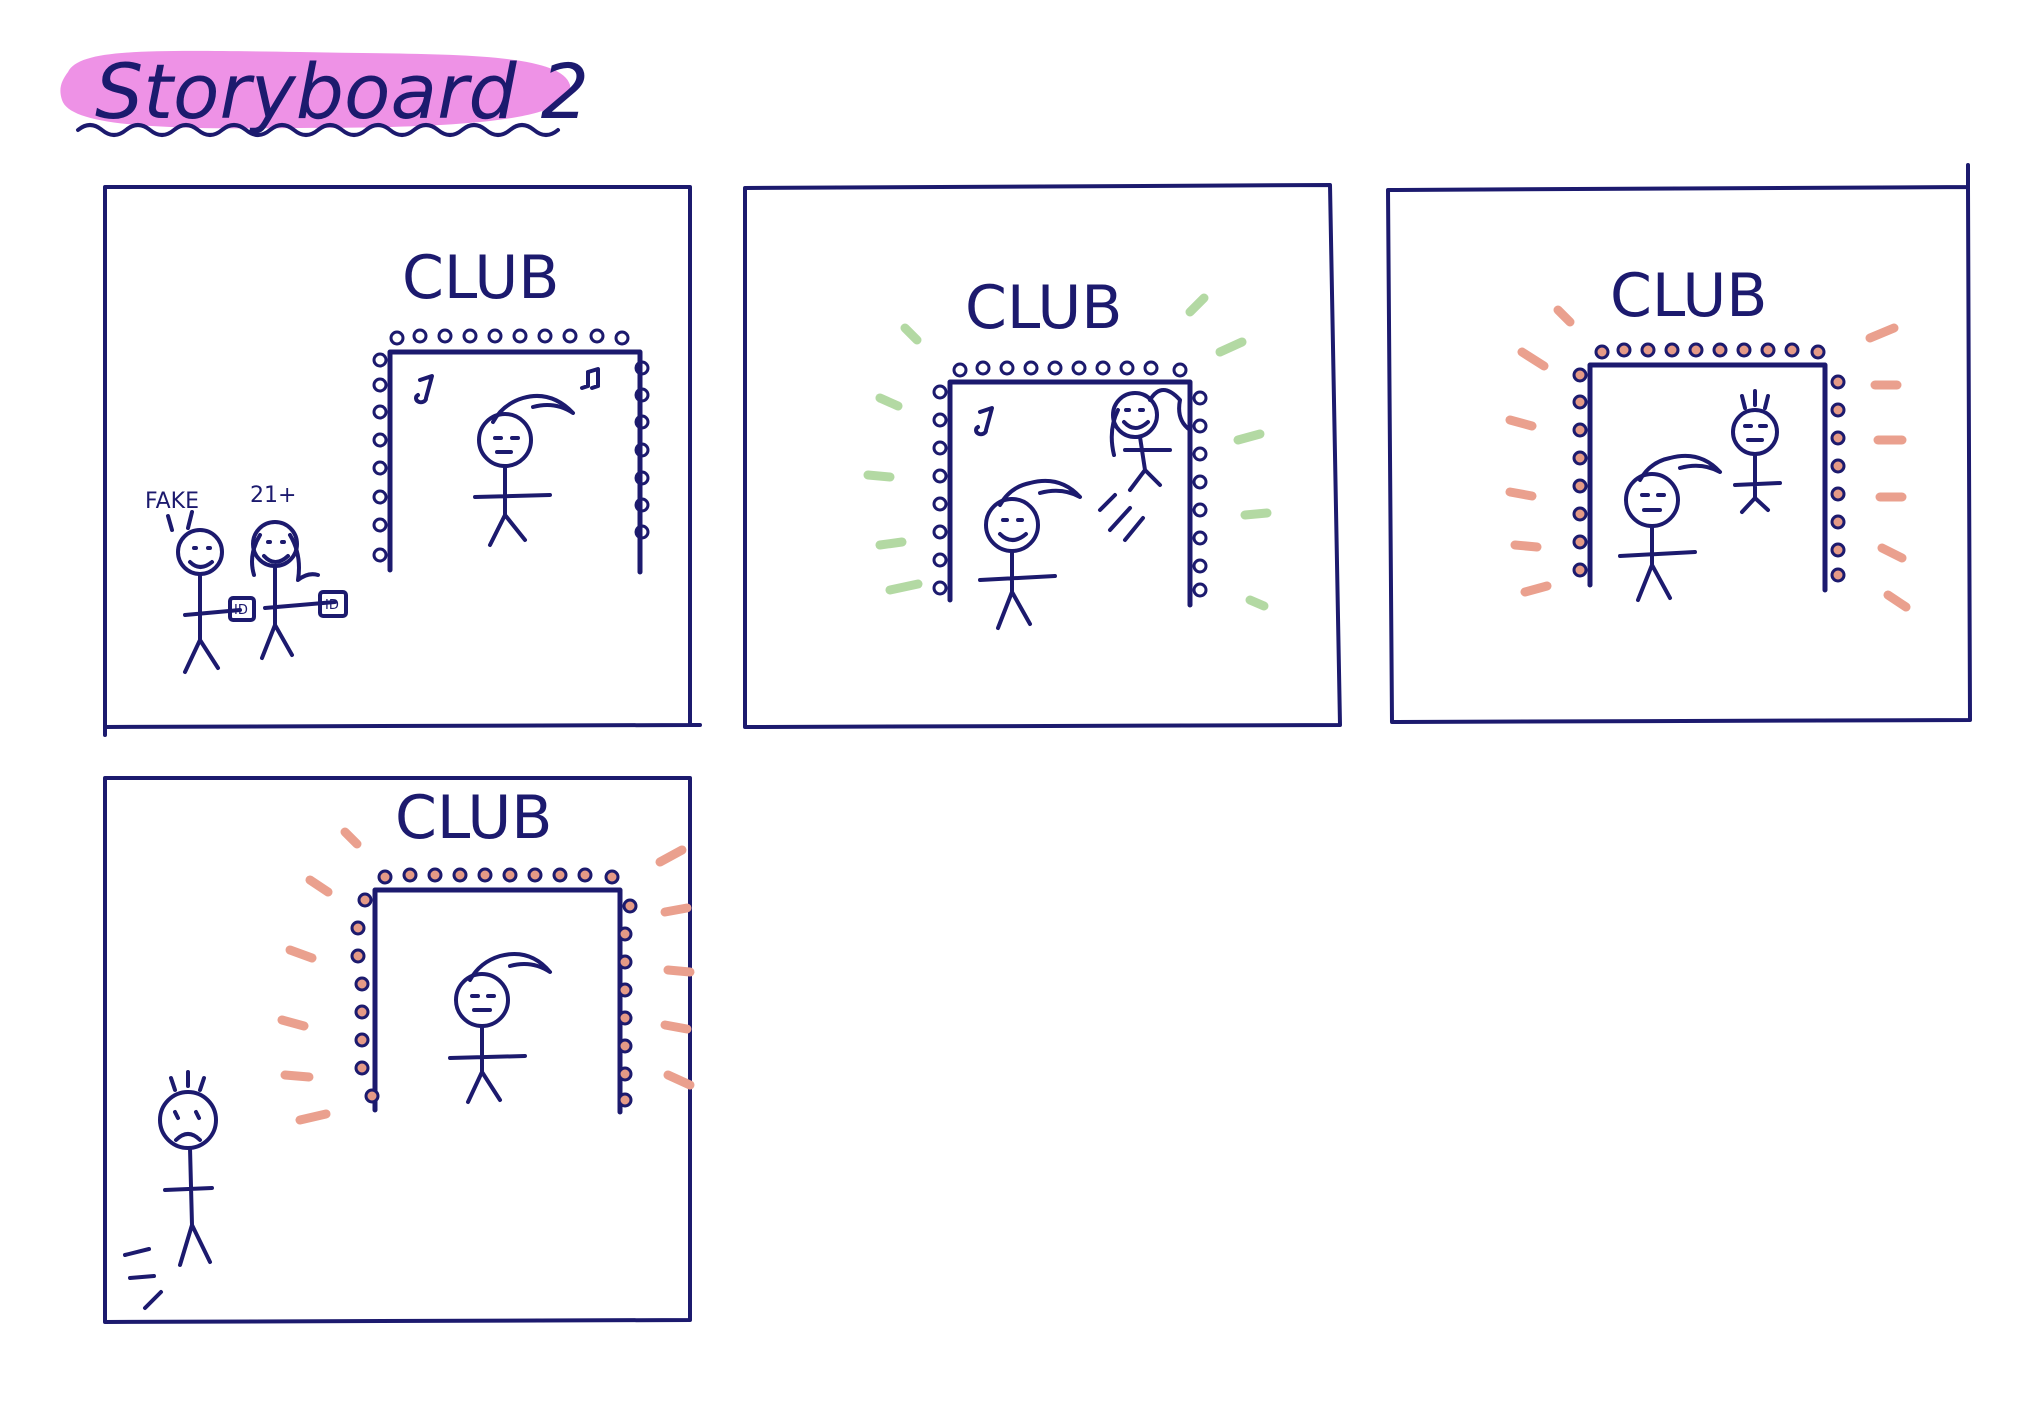 The width and height of the screenshot is (2036, 1402). Describe the element at coordinates (1688, 296) in the screenshot. I see `panel-3-club-sign: CLUB` at that location.